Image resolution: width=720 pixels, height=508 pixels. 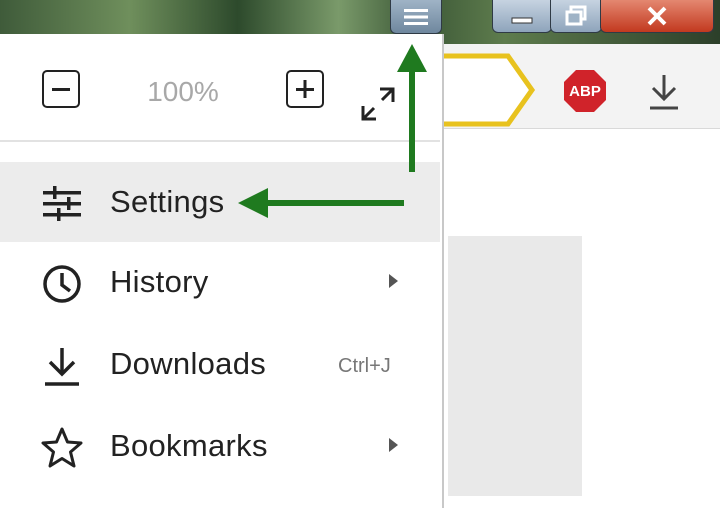 What do you see at coordinates (220, 282) in the screenshot?
I see `menu-item-history: History` at bounding box center [220, 282].